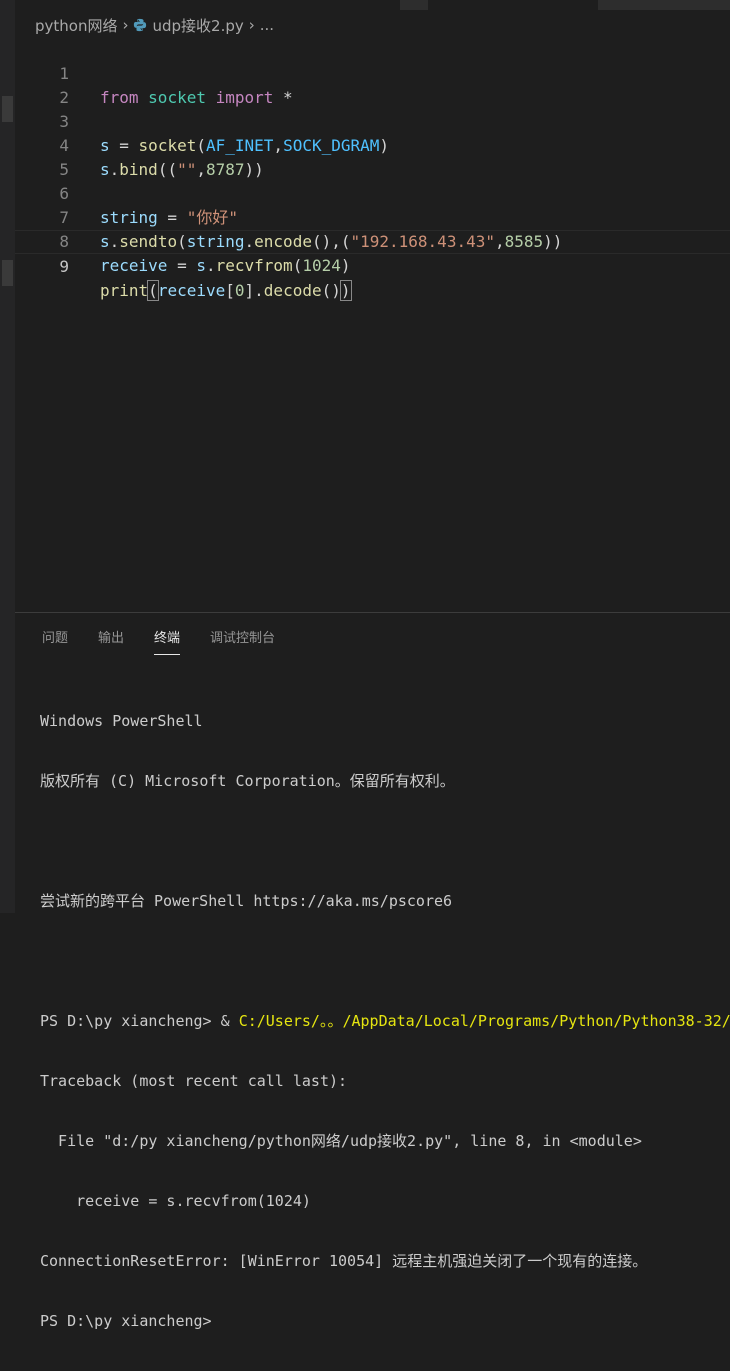  I want to click on code-line: 1 from socket import *, so click(372, 72).